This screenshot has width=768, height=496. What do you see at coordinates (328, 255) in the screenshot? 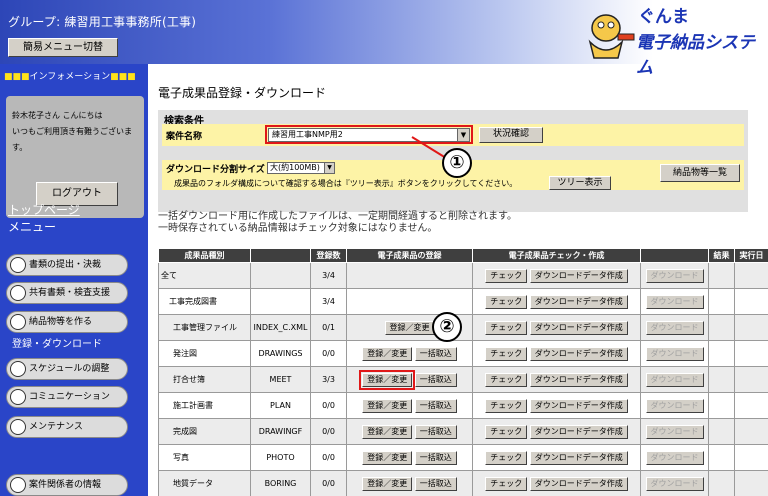
I see `col-header-count: 登録数` at bounding box center [328, 255].